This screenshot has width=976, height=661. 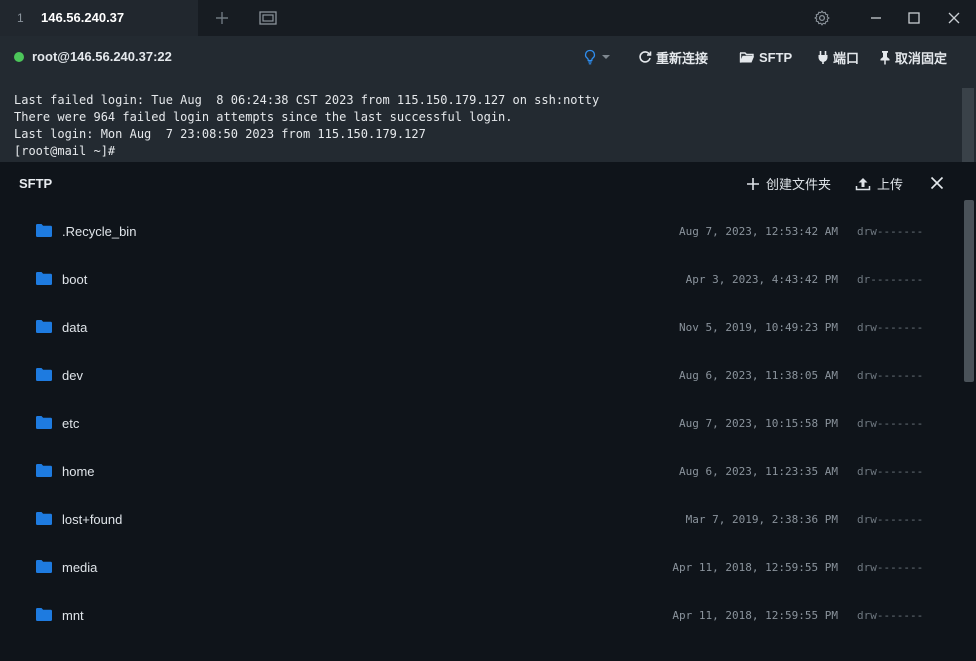 I want to click on file-row: etc Aug 7, 2023, 10:15:58 PM drw-------, so click(x=480, y=426).